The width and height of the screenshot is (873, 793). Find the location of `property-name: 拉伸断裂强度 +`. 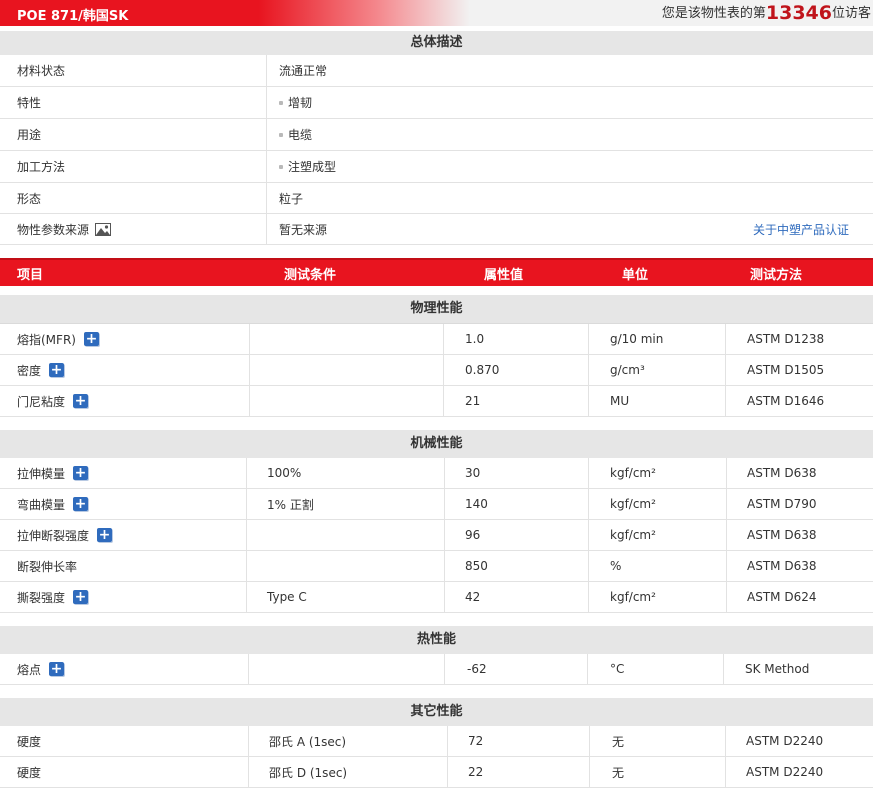

property-name: 拉伸断裂强度 + is located at coordinates (65, 535).